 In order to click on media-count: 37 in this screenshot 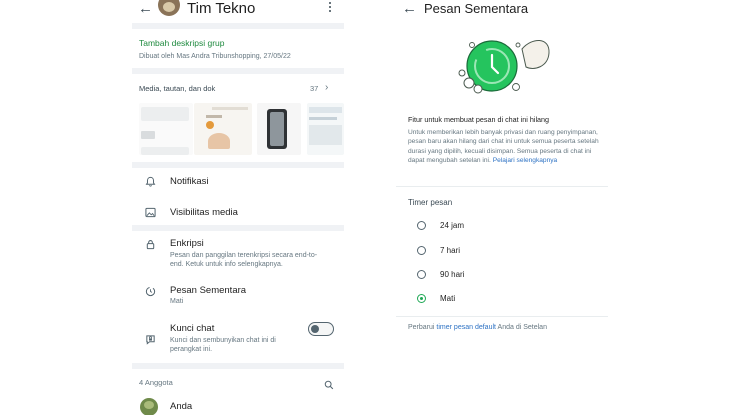, I will do `click(314, 88)`.